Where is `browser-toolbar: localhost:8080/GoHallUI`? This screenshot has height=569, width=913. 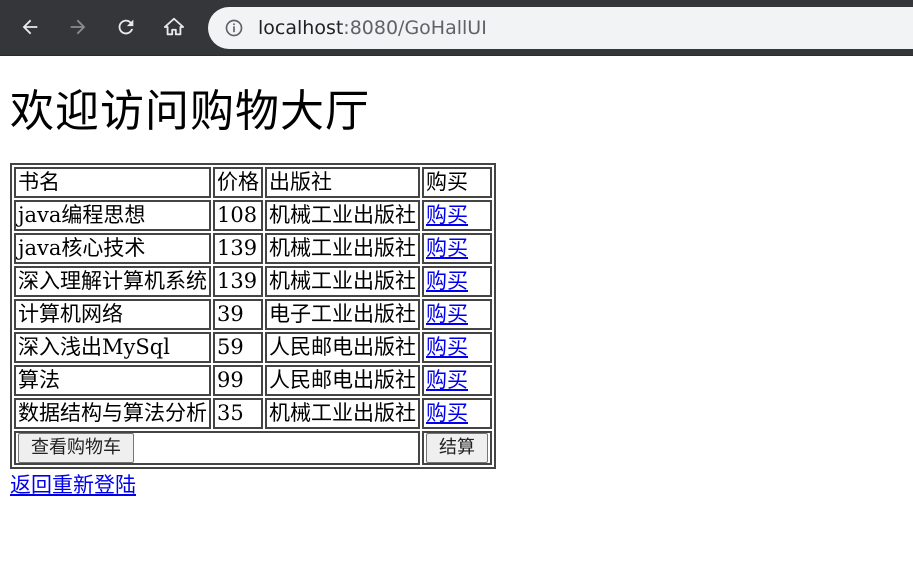
browser-toolbar: localhost:8080/GoHallUI is located at coordinates (456, 28).